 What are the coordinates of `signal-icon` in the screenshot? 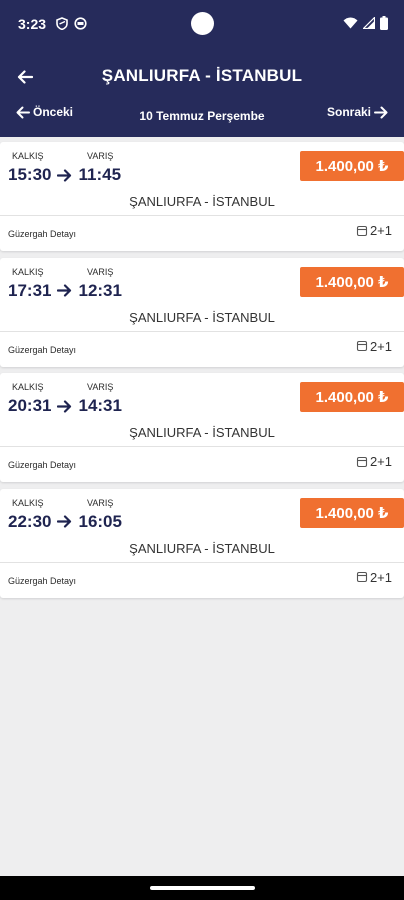 It's located at (369, 23).